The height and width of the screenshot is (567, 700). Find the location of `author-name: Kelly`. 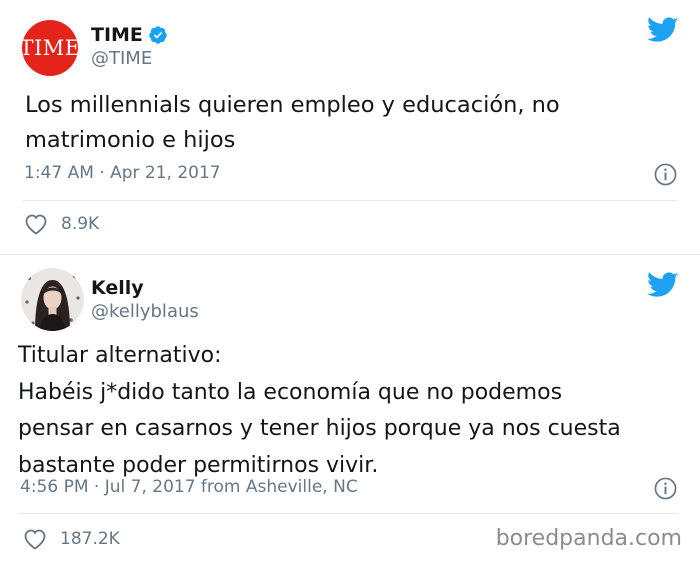

author-name: Kelly is located at coordinates (117, 288).